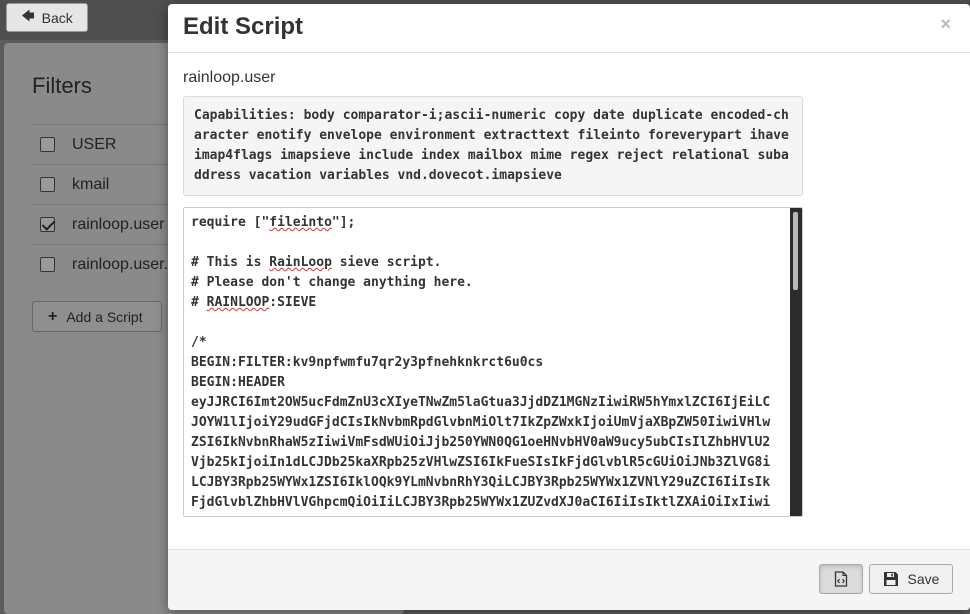 The width and height of the screenshot is (970, 614). I want to click on code-line: # This is RainLoop sieve script., so click(316, 262).